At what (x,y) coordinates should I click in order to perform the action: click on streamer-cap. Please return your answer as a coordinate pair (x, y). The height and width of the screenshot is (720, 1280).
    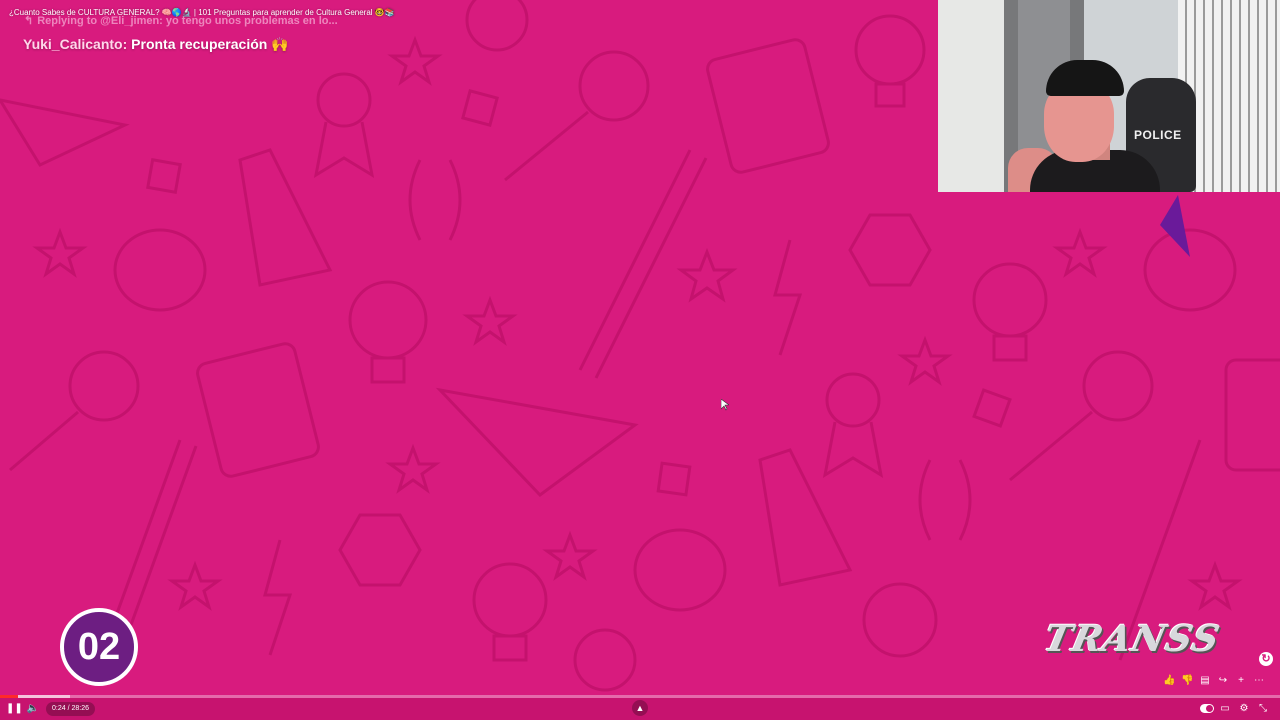
    Looking at the image, I should click on (1085, 78).